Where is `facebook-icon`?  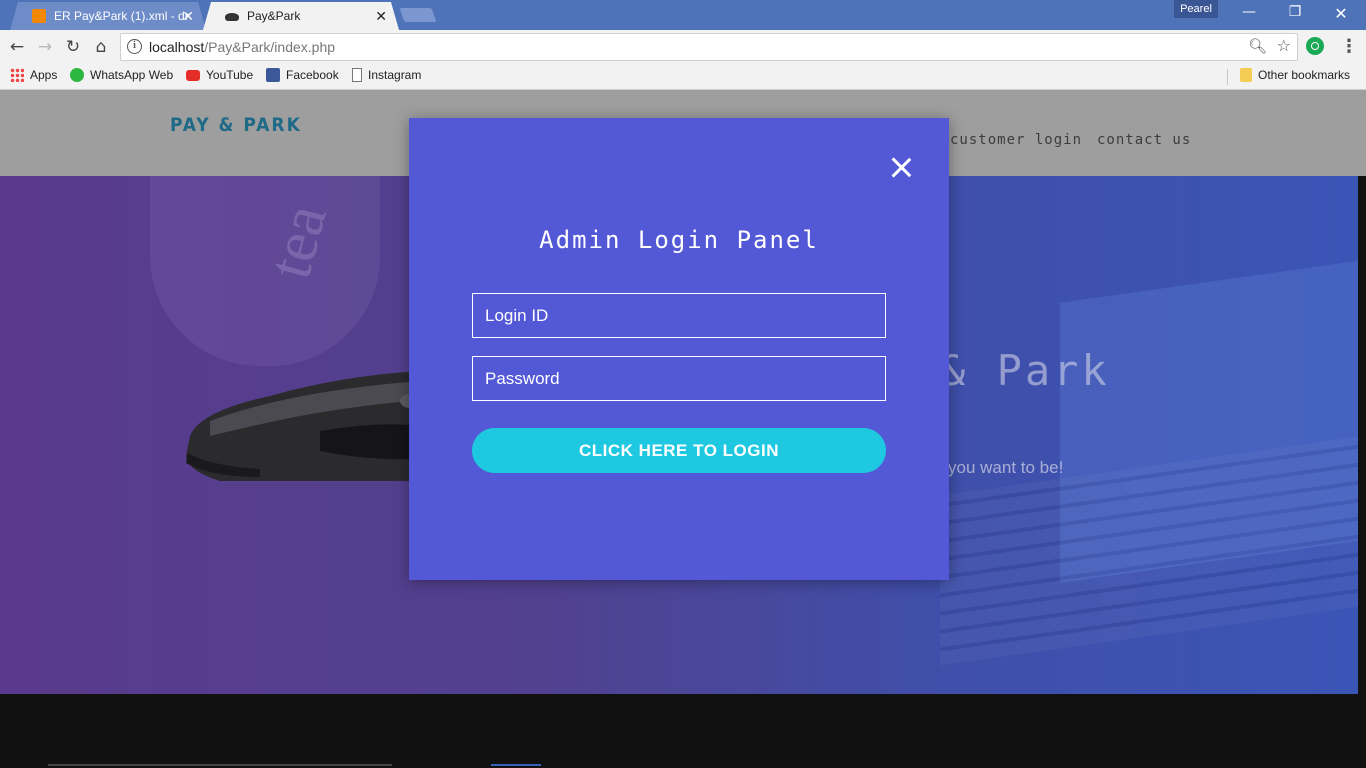 facebook-icon is located at coordinates (273, 75).